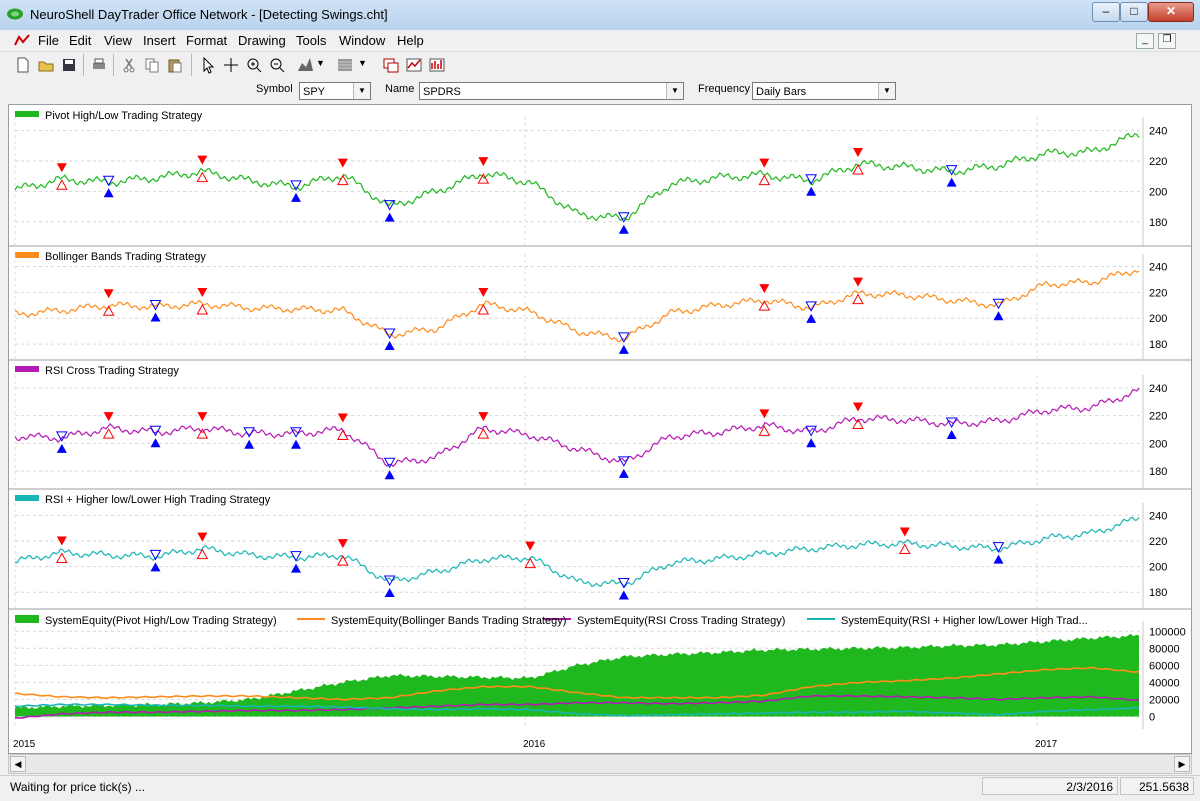 The height and width of the screenshot is (801, 1200). I want to click on x-tick-label: 2017, so click(1046, 744).